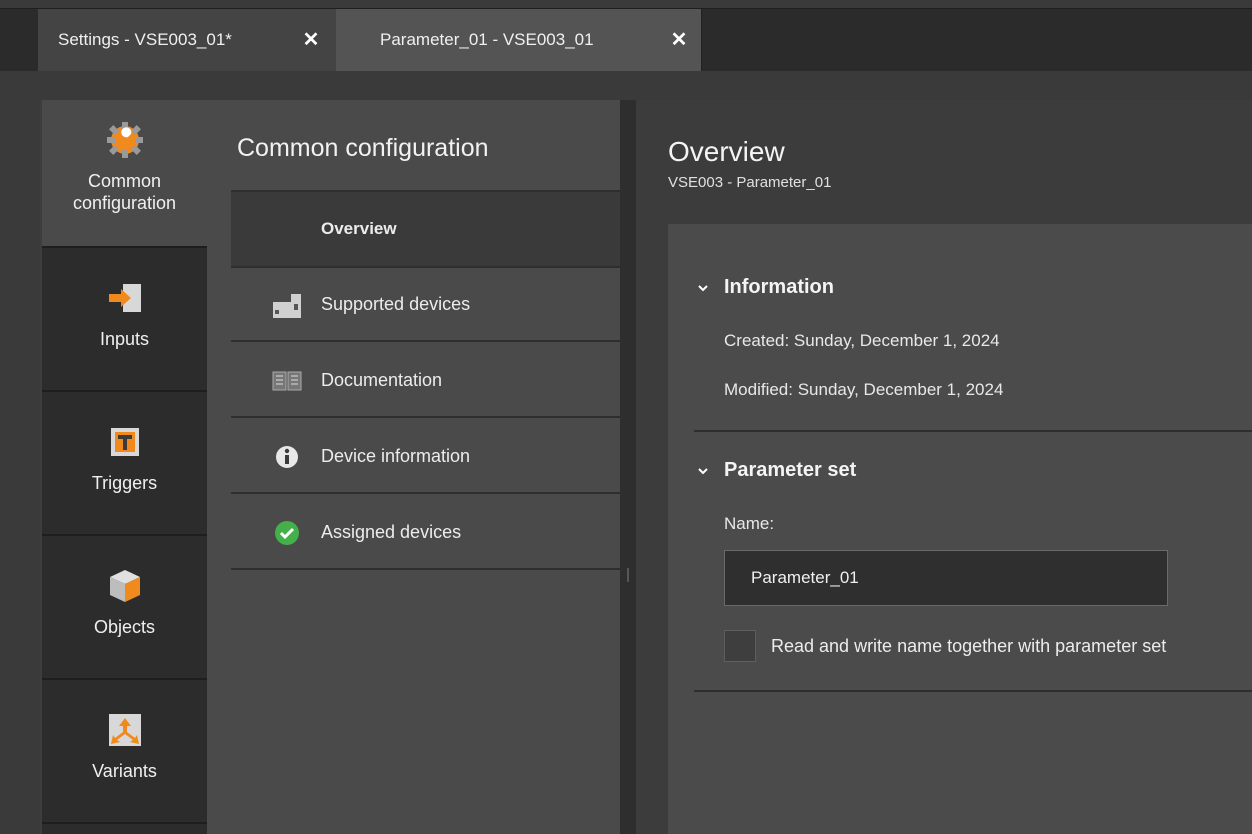 Image resolution: width=1252 pixels, height=834 pixels. What do you see at coordinates (487, 39) in the screenshot?
I see `tab-label: Parameter_01 - VSE003_01` at bounding box center [487, 39].